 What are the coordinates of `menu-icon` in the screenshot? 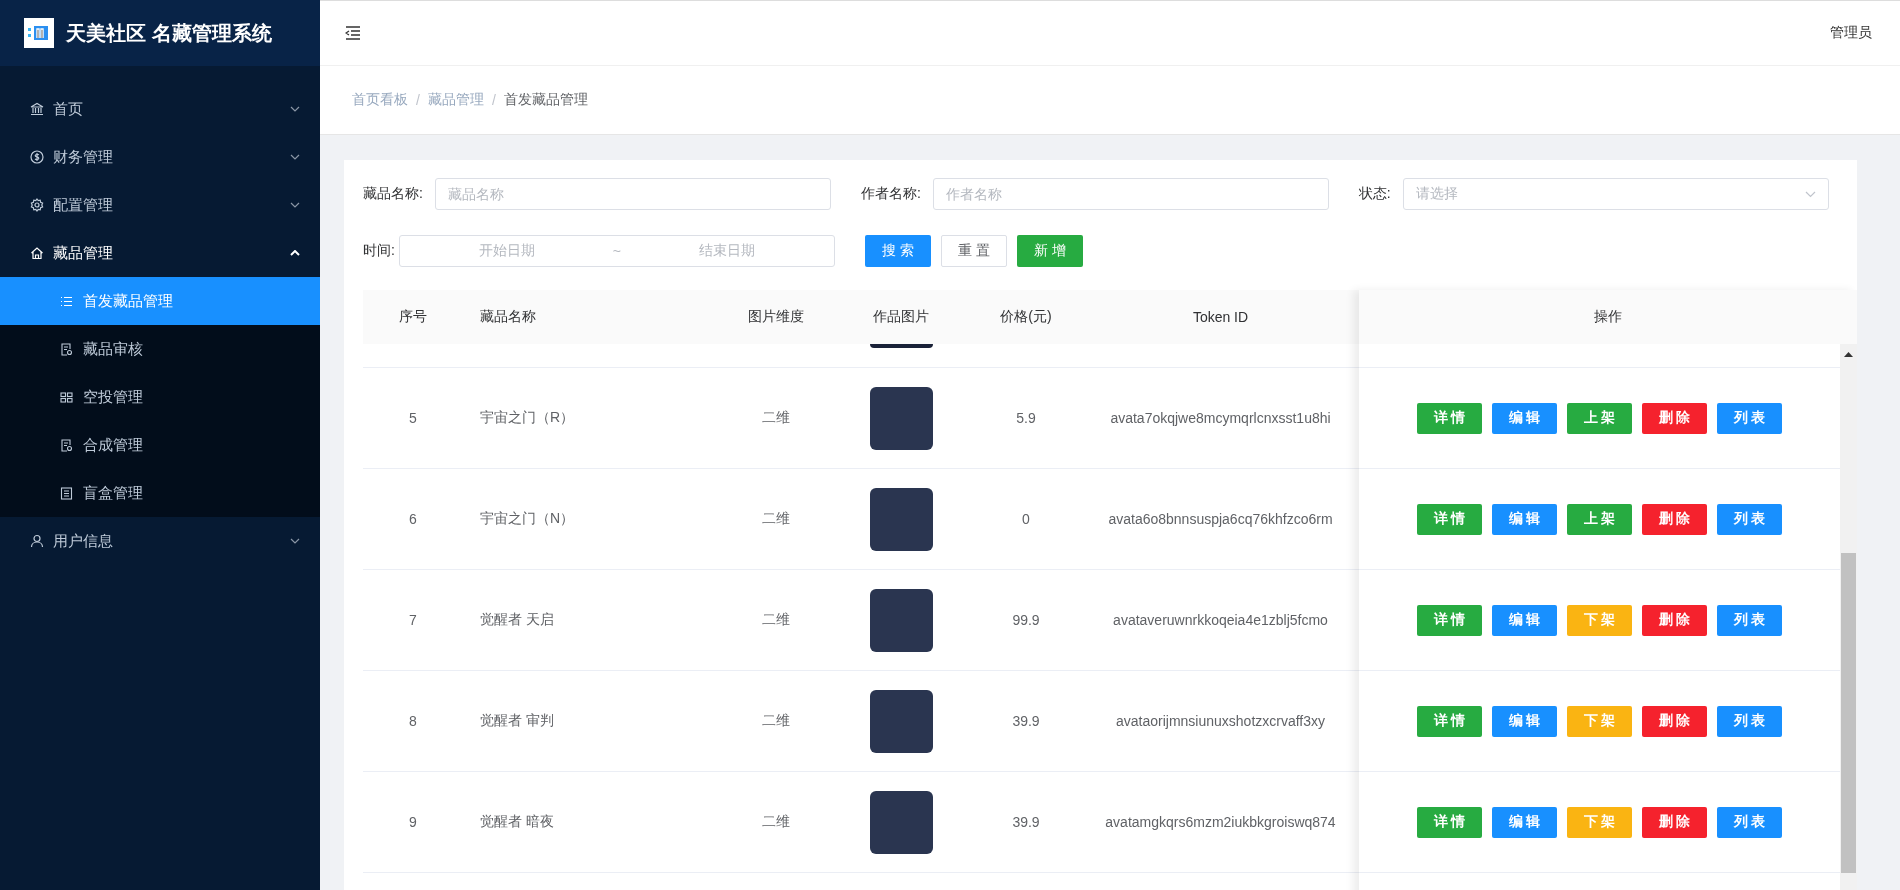 It's located at (353, 33).